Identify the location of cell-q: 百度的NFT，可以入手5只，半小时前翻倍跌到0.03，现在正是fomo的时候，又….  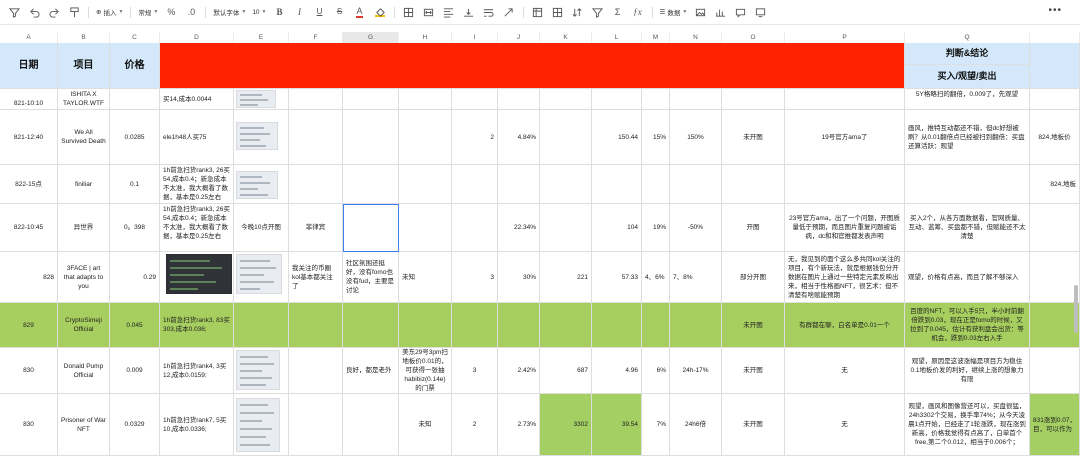
(967, 325).